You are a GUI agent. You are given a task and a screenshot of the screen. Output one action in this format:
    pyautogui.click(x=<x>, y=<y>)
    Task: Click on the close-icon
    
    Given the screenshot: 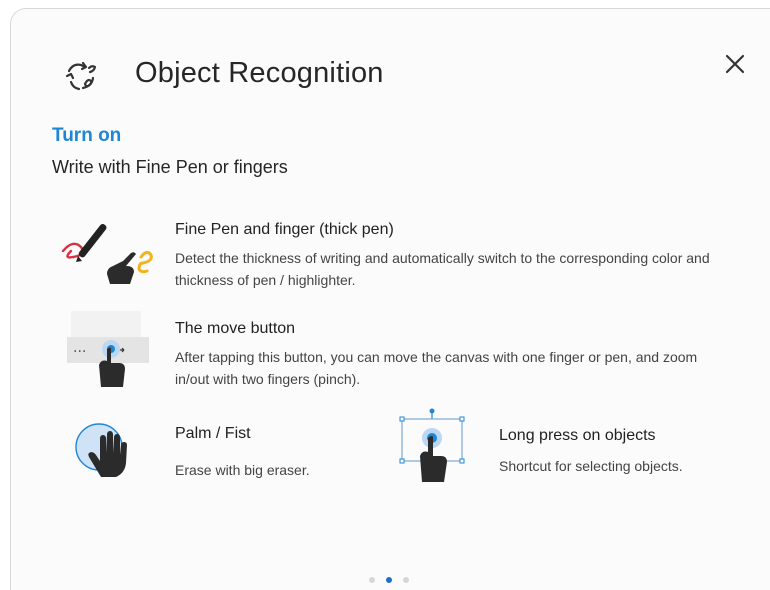 What is the action you would take?
    pyautogui.click(x=735, y=64)
    